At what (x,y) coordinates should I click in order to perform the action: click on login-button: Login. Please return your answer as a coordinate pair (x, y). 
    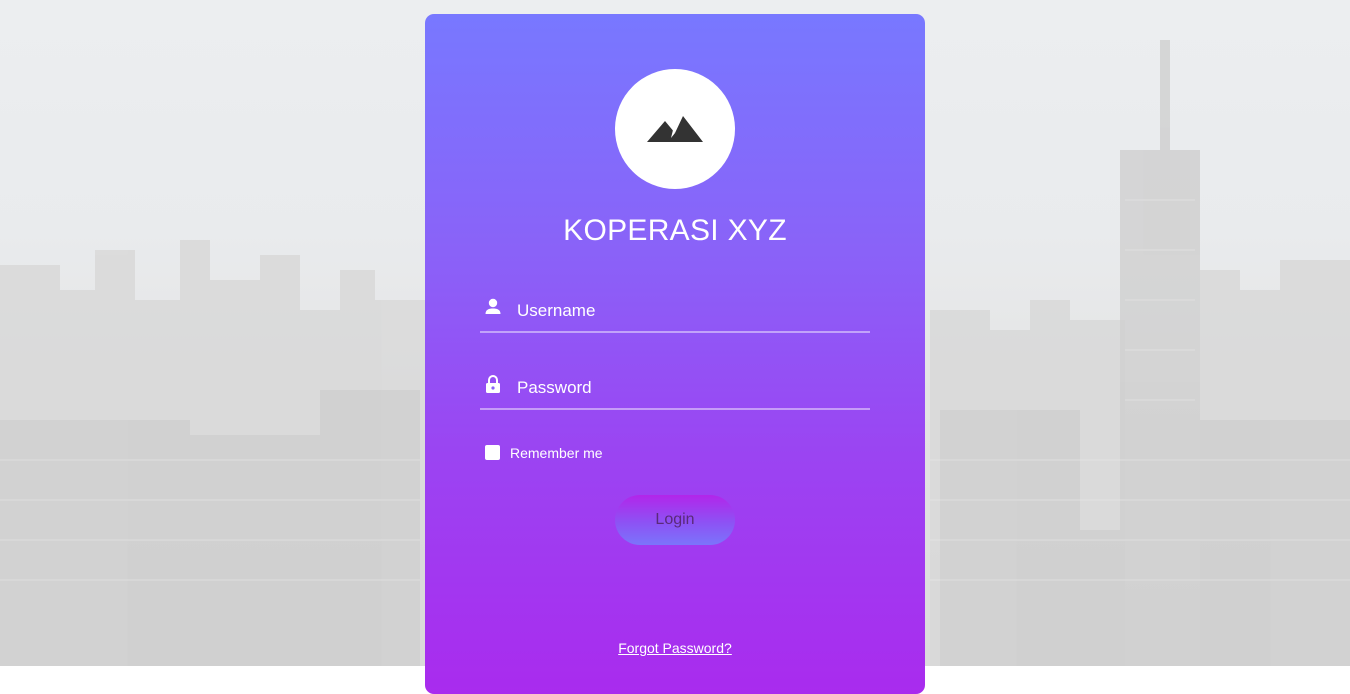
    Looking at the image, I should click on (675, 520).